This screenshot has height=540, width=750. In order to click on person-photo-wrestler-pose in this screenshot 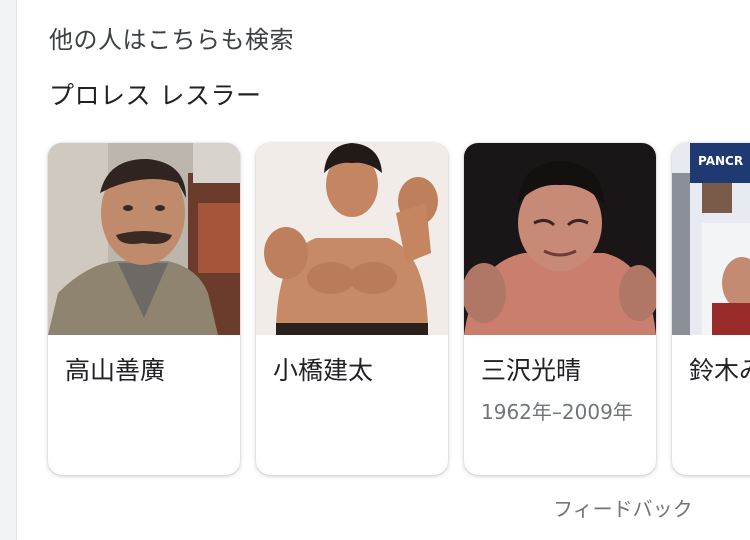, I will do `click(352, 239)`.